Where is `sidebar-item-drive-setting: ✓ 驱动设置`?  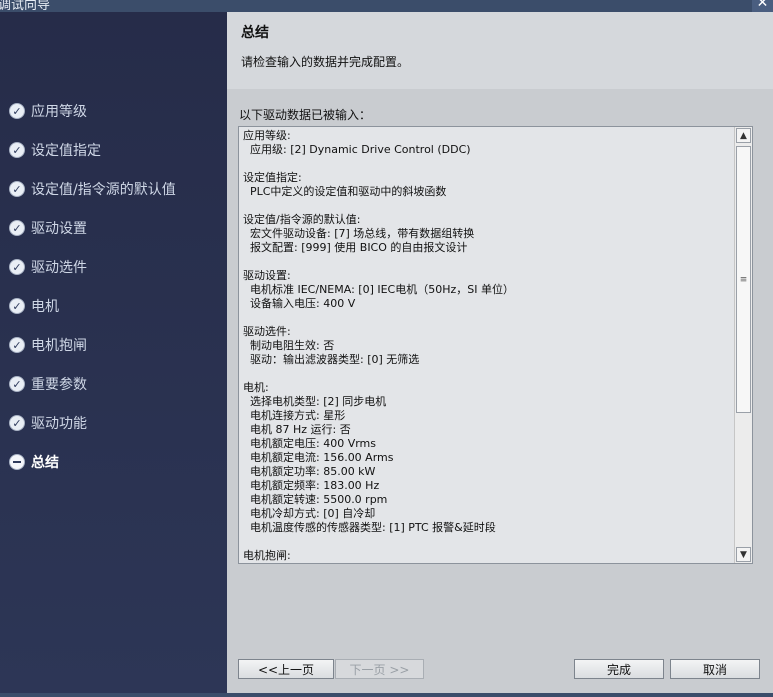 sidebar-item-drive-setting: ✓ 驱动设置 is located at coordinates (48, 228).